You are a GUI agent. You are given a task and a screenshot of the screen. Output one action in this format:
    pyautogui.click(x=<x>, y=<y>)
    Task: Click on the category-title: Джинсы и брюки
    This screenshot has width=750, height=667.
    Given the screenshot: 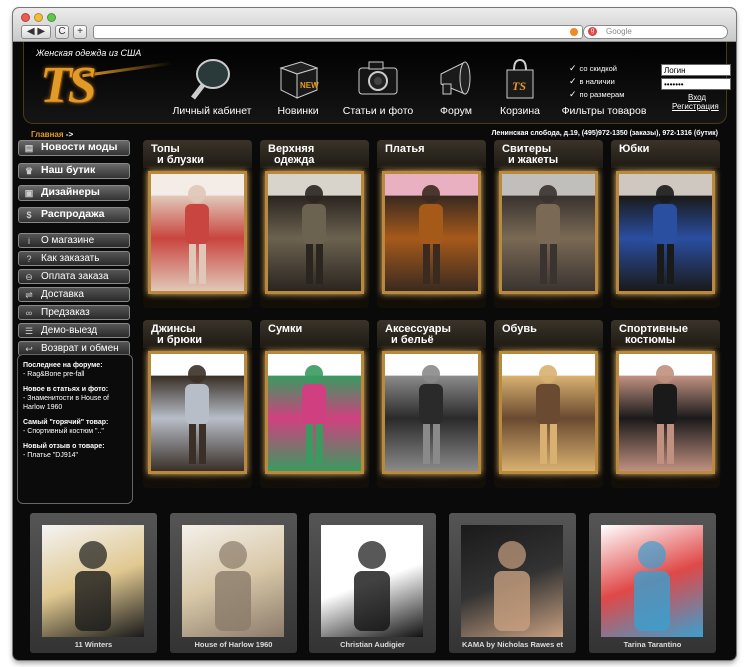 What is the action you would take?
    pyautogui.click(x=197, y=334)
    